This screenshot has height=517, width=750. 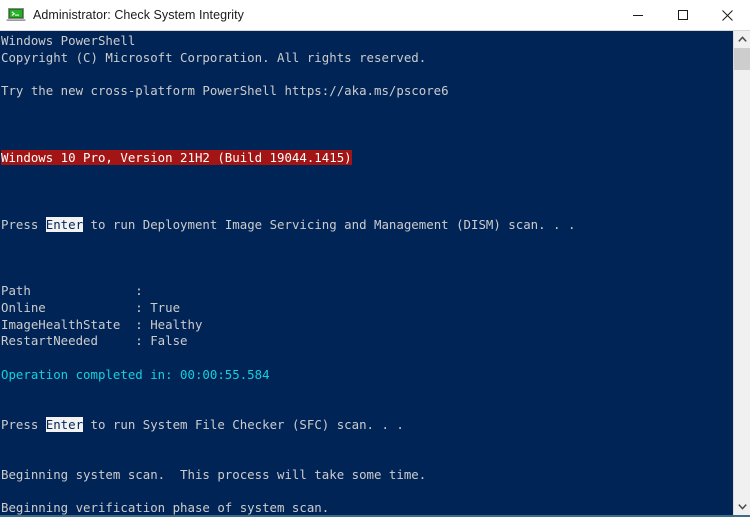 I want to click on minimize-icon, so click(x=637, y=15).